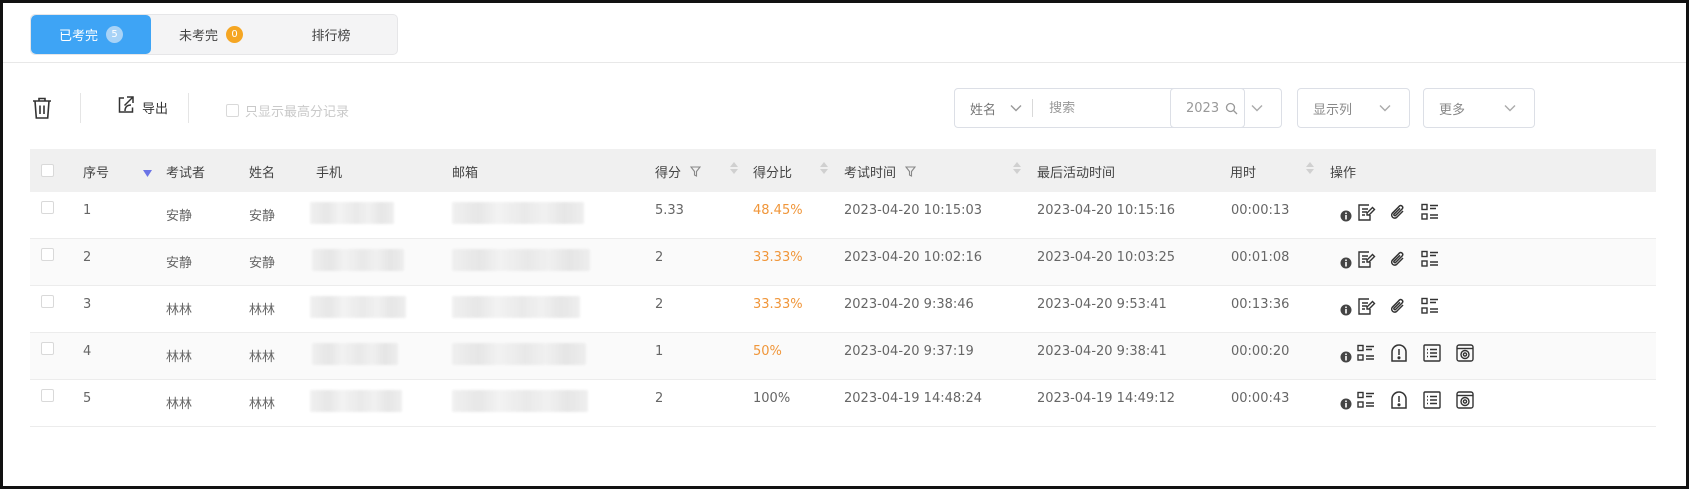 The image size is (1689, 489). What do you see at coordinates (147, 173) in the screenshot?
I see `sort-desc-icon` at bounding box center [147, 173].